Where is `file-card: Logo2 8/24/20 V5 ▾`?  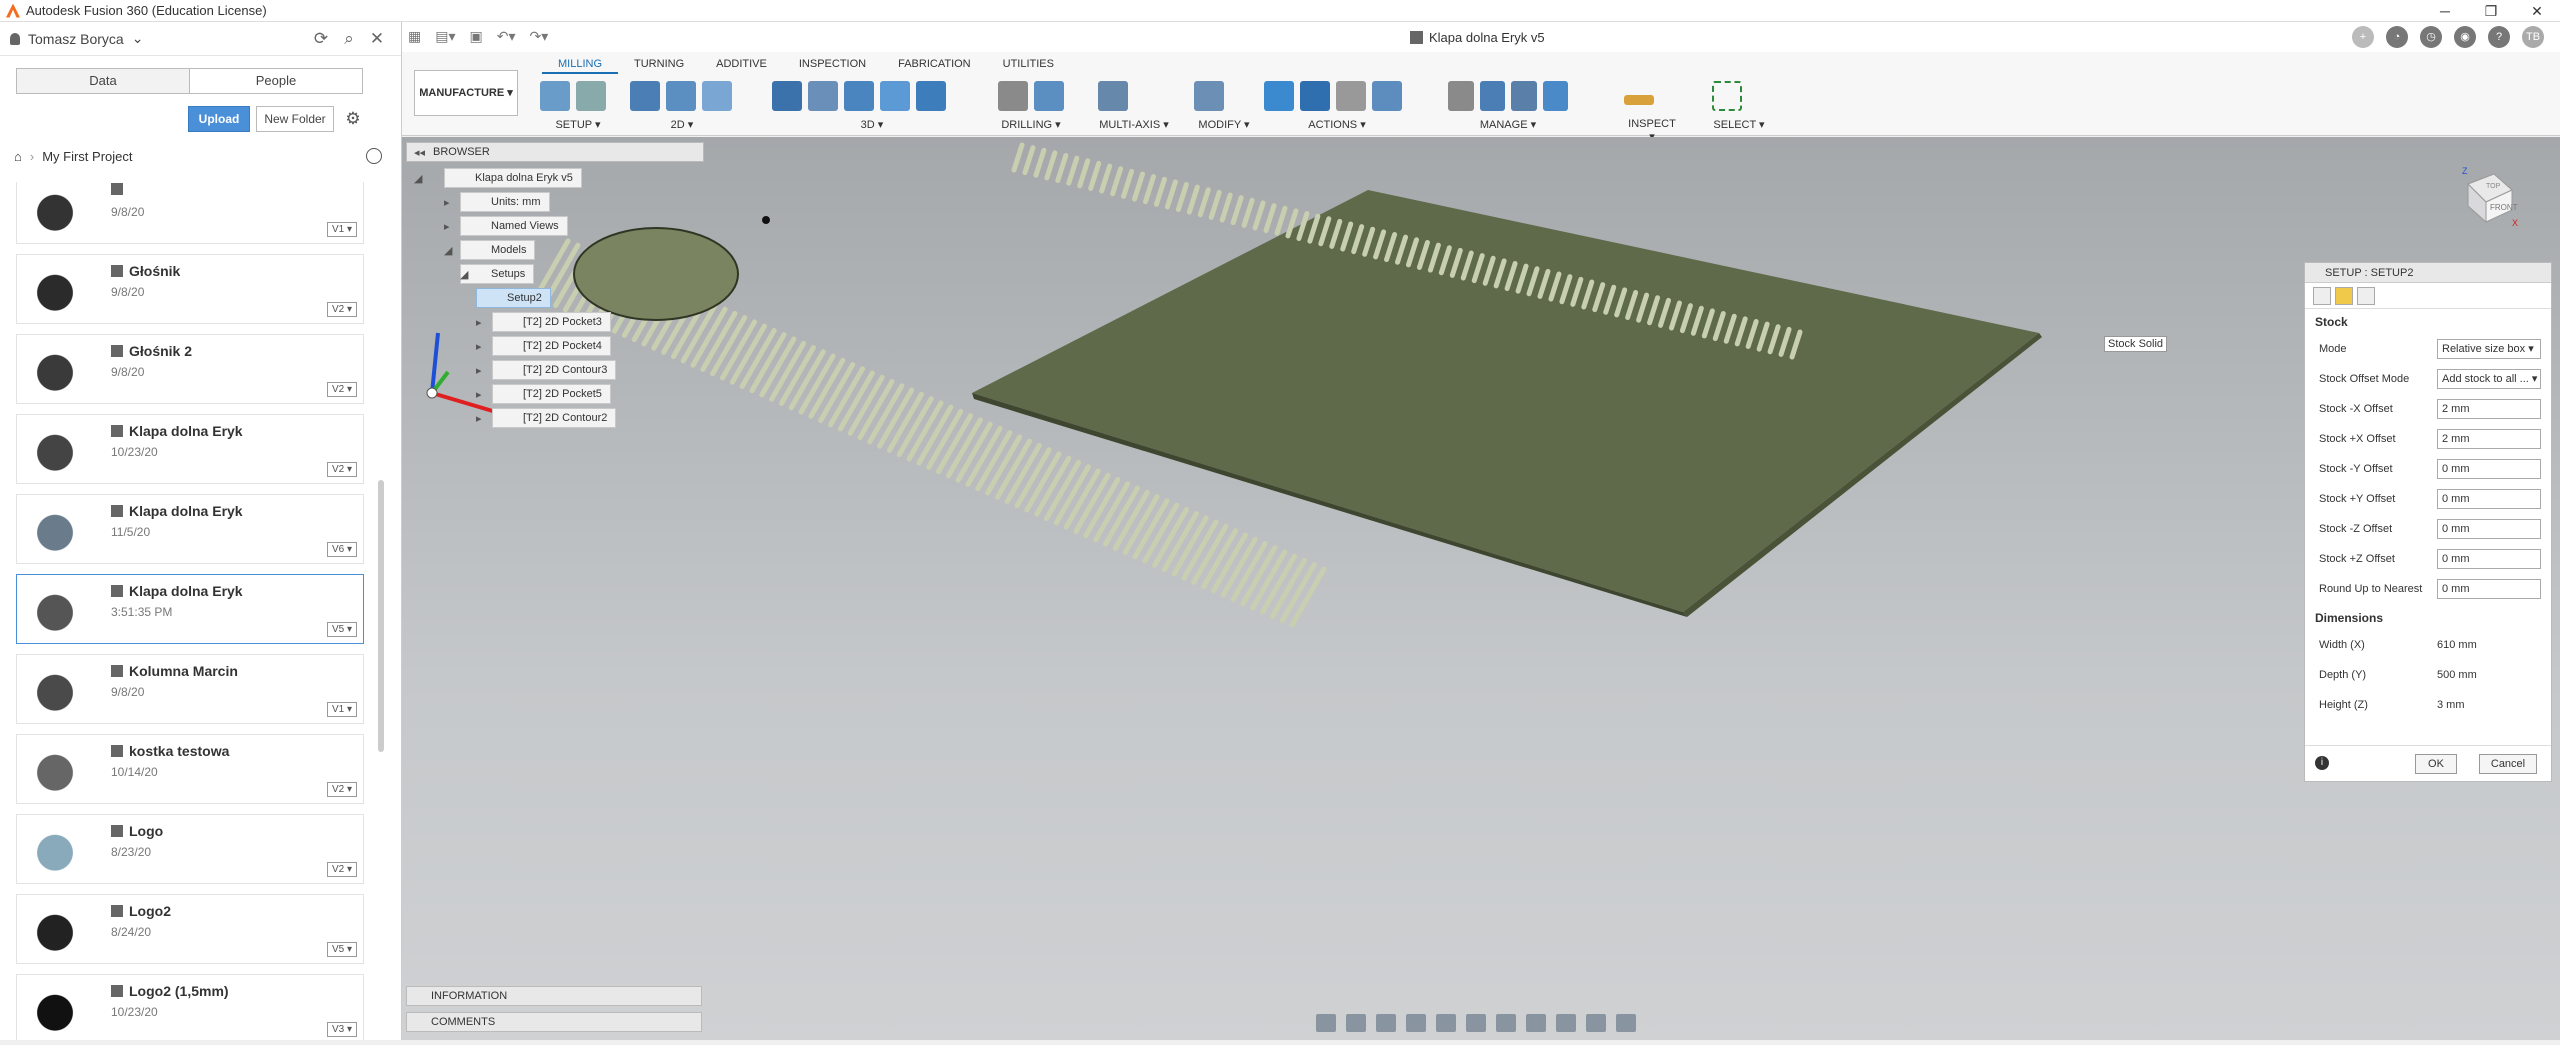 file-card: Logo2 8/24/20 V5 ▾ is located at coordinates (190, 929).